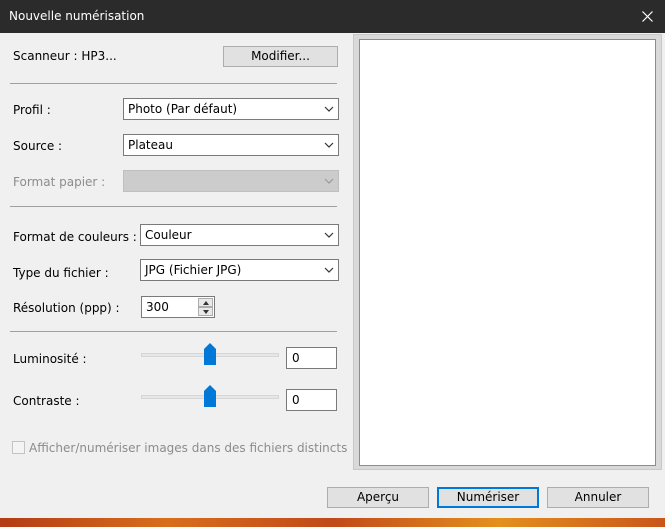 The width and height of the screenshot is (665, 527). I want to click on source-select: Plateau, so click(231, 145).